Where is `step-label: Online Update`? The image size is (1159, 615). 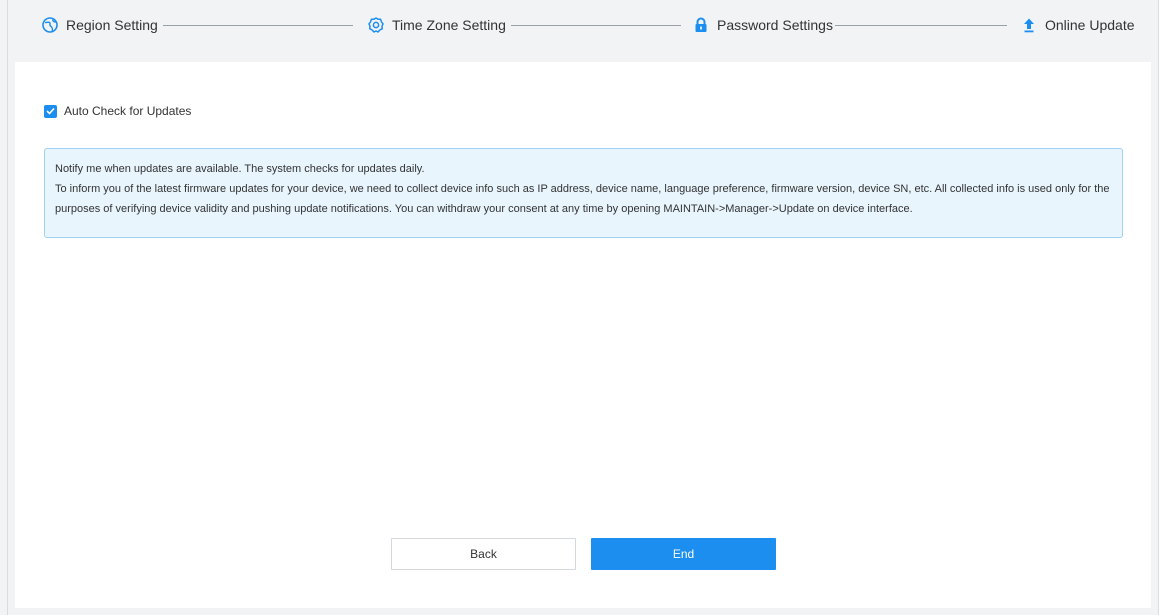 step-label: Online Update is located at coordinates (1090, 25).